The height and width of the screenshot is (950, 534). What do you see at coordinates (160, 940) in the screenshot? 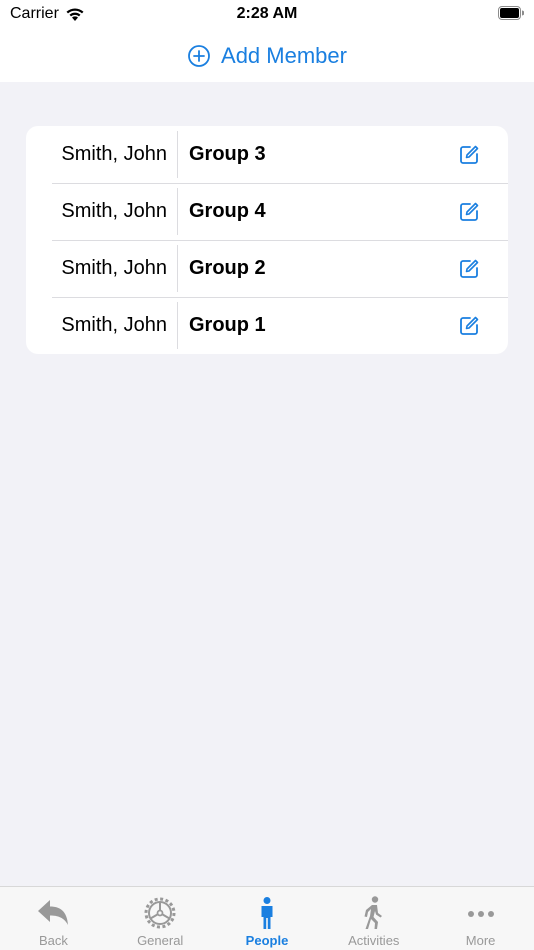
I see `tab-general-label: General` at bounding box center [160, 940].